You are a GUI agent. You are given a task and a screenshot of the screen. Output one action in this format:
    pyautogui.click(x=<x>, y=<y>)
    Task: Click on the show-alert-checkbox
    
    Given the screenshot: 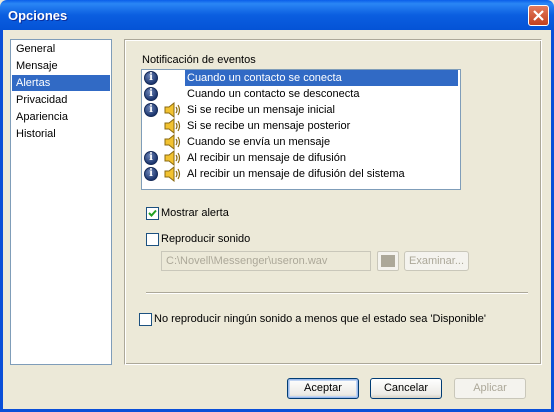 What is the action you would take?
    pyautogui.click(x=152, y=213)
    